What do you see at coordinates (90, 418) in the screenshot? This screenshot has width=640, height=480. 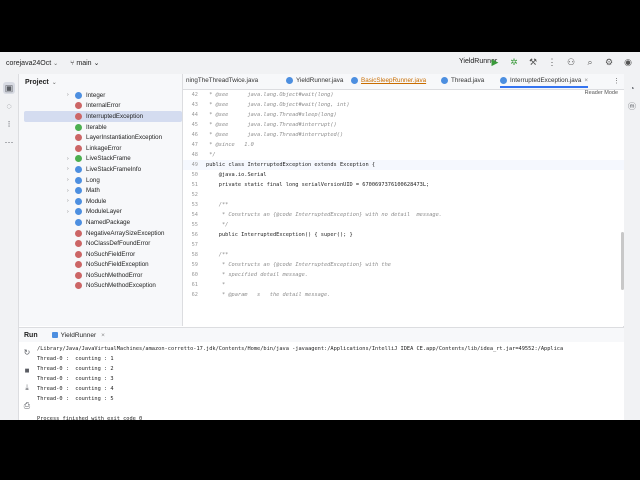 I see `console-line: Process finished with exit code 0` at bounding box center [90, 418].